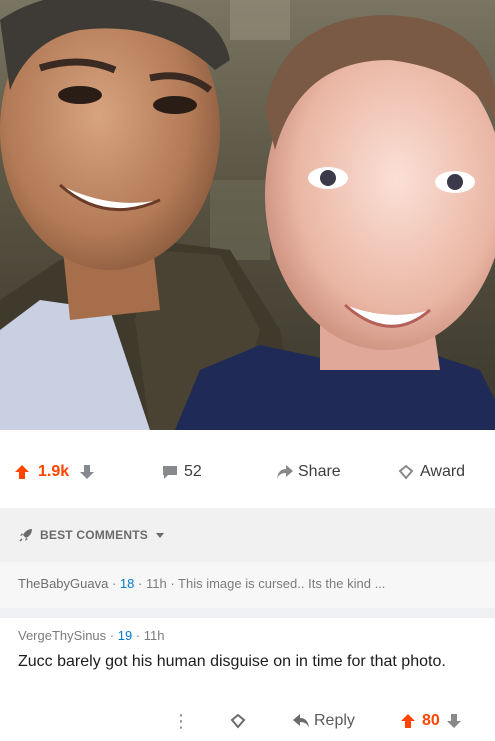 The width and height of the screenshot is (495, 741). I want to click on comment-award-button, so click(238, 721).